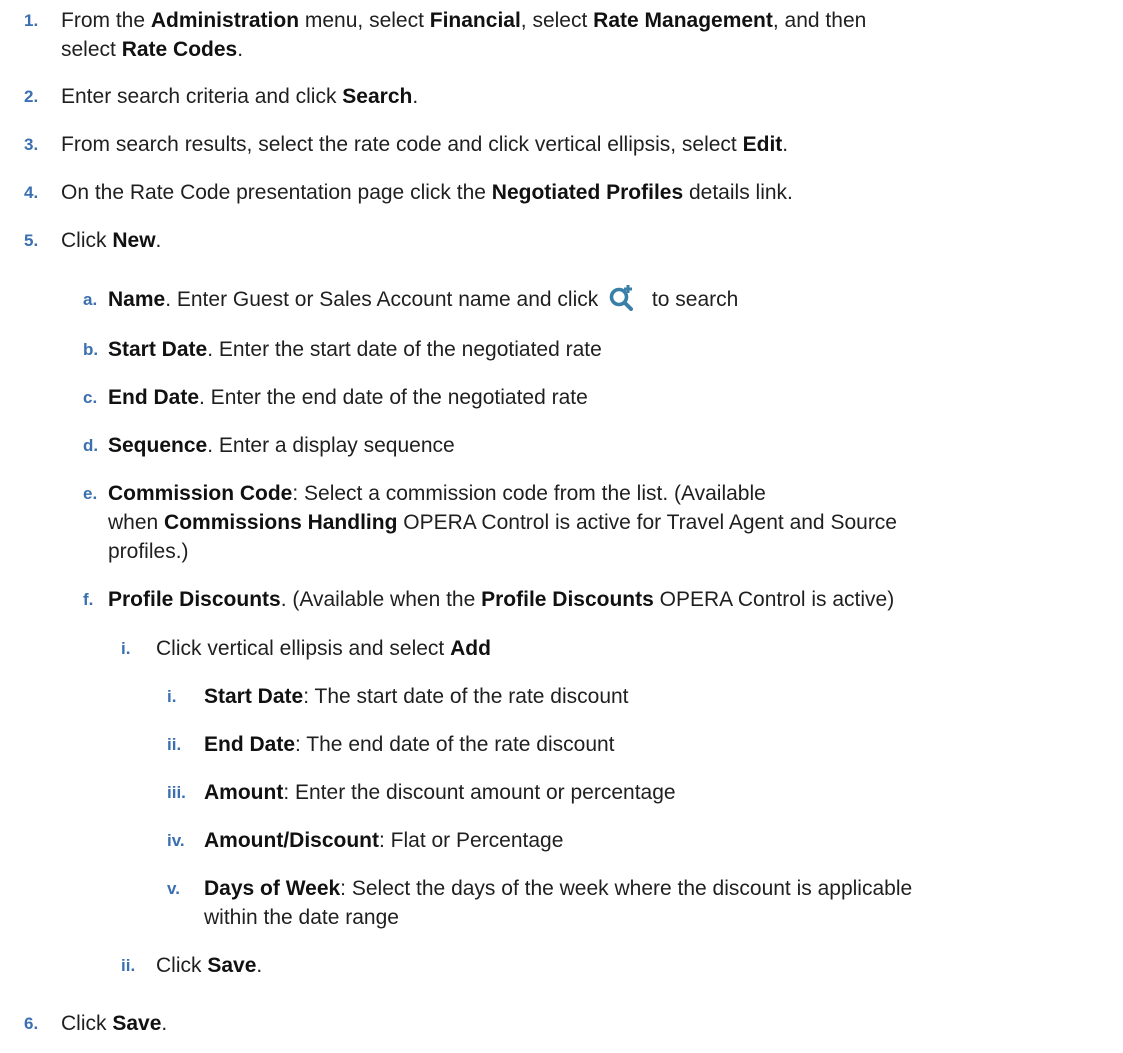 The image size is (1123, 1053). What do you see at coordinates (622, 297) in the screenshot?
I see `search-plus-icon` at bounding box center [622, 297].